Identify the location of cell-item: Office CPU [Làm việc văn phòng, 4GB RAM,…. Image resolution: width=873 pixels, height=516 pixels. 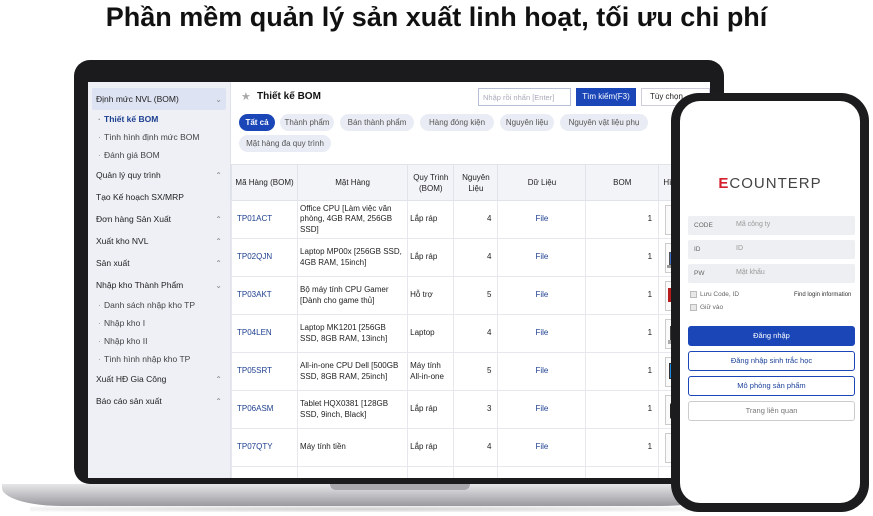
(353, 219).